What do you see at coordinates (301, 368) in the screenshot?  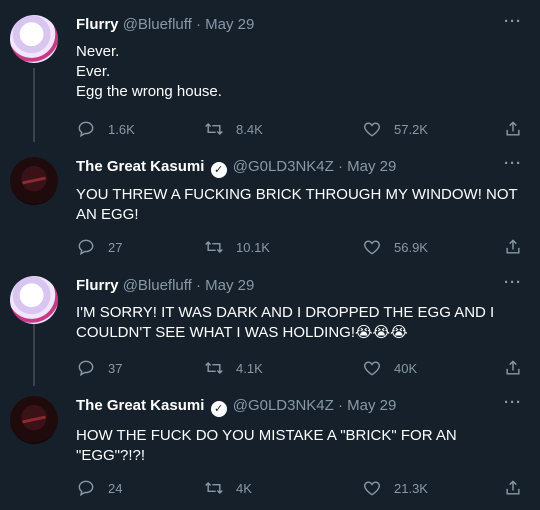 I see `tweet-actions: 37 4.1K 40K` at bounding box center [301, 368].